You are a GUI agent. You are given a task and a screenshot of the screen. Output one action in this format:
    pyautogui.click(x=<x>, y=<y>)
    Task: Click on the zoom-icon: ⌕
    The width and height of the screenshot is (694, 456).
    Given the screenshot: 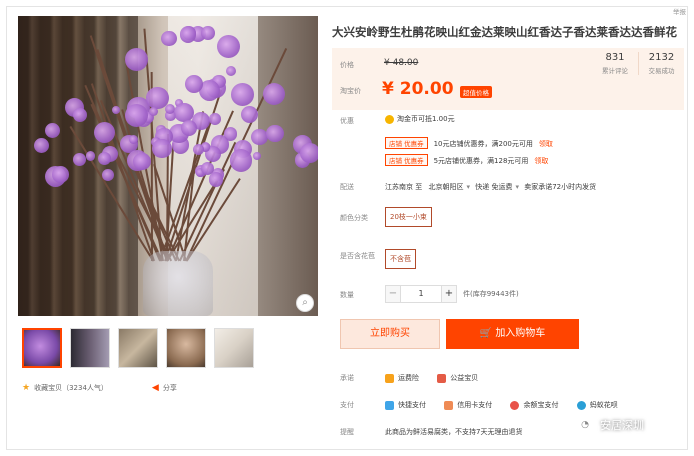 What is the action you would take?
    pyautogui.click(x=305, y=303)
    